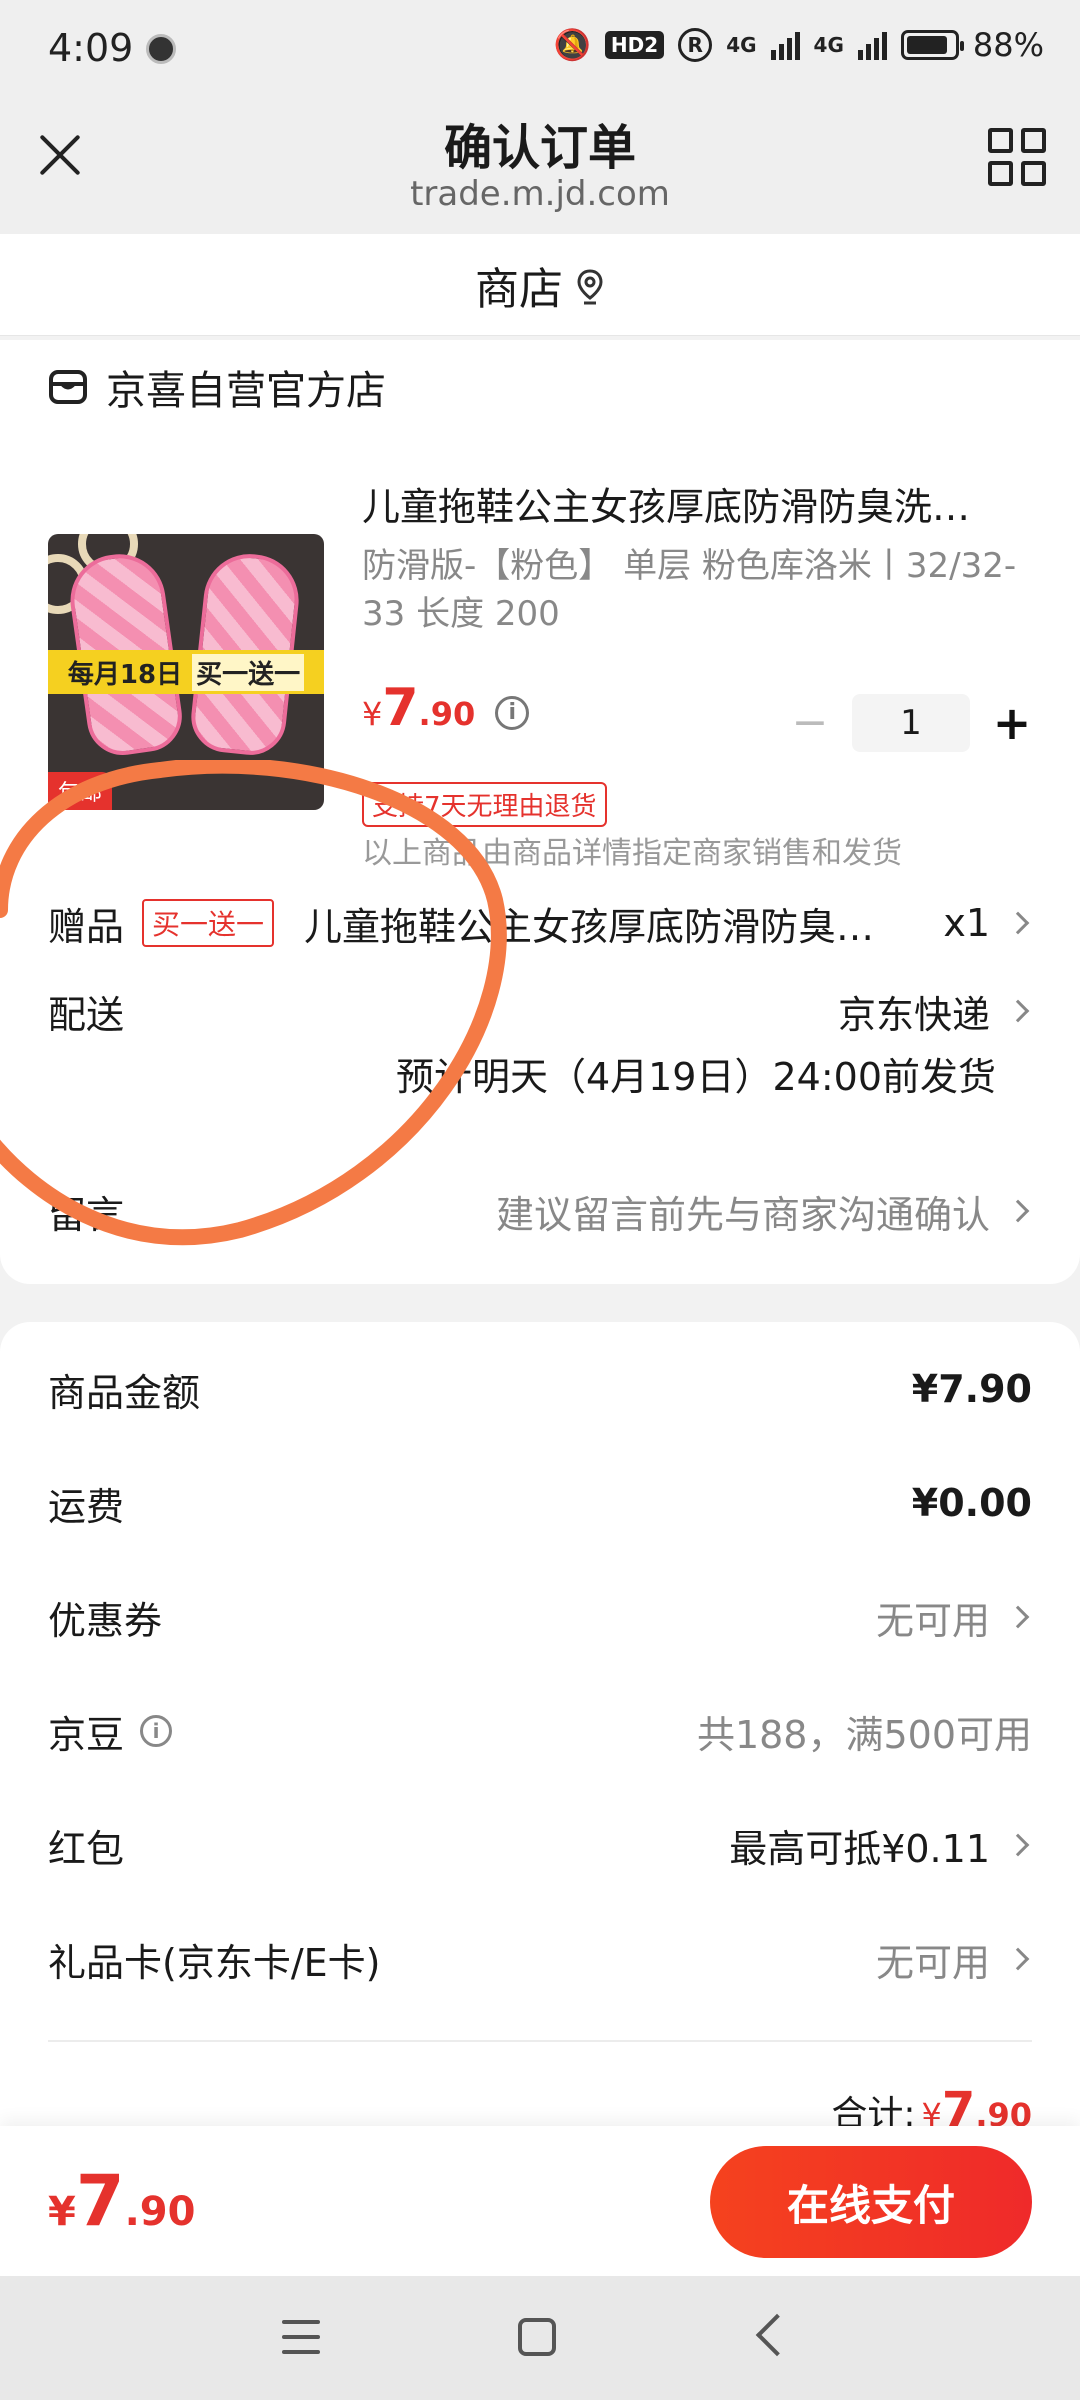 The image size is (1080, 2400). I want to click on product-image: 每月18日 买一送一 包邮, so click(186, 672).